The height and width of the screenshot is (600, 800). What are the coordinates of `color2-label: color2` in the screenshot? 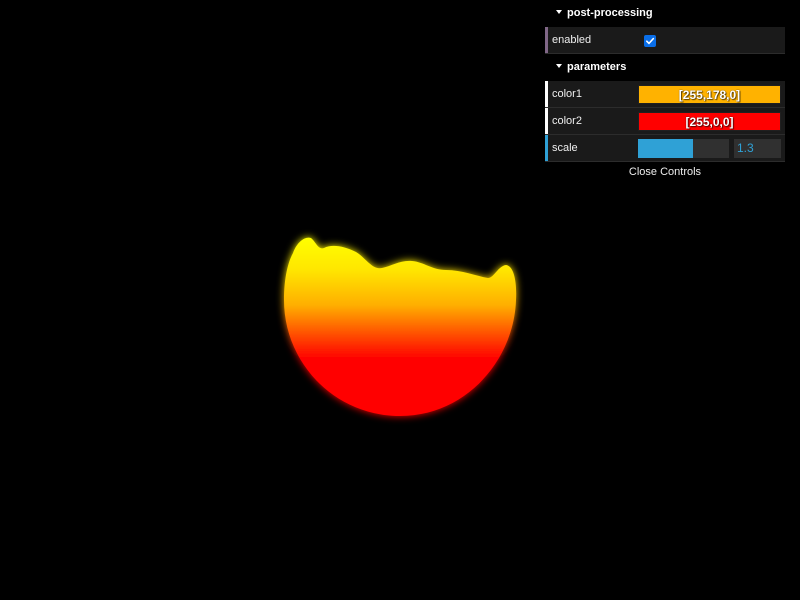 It's located at (567, 121).